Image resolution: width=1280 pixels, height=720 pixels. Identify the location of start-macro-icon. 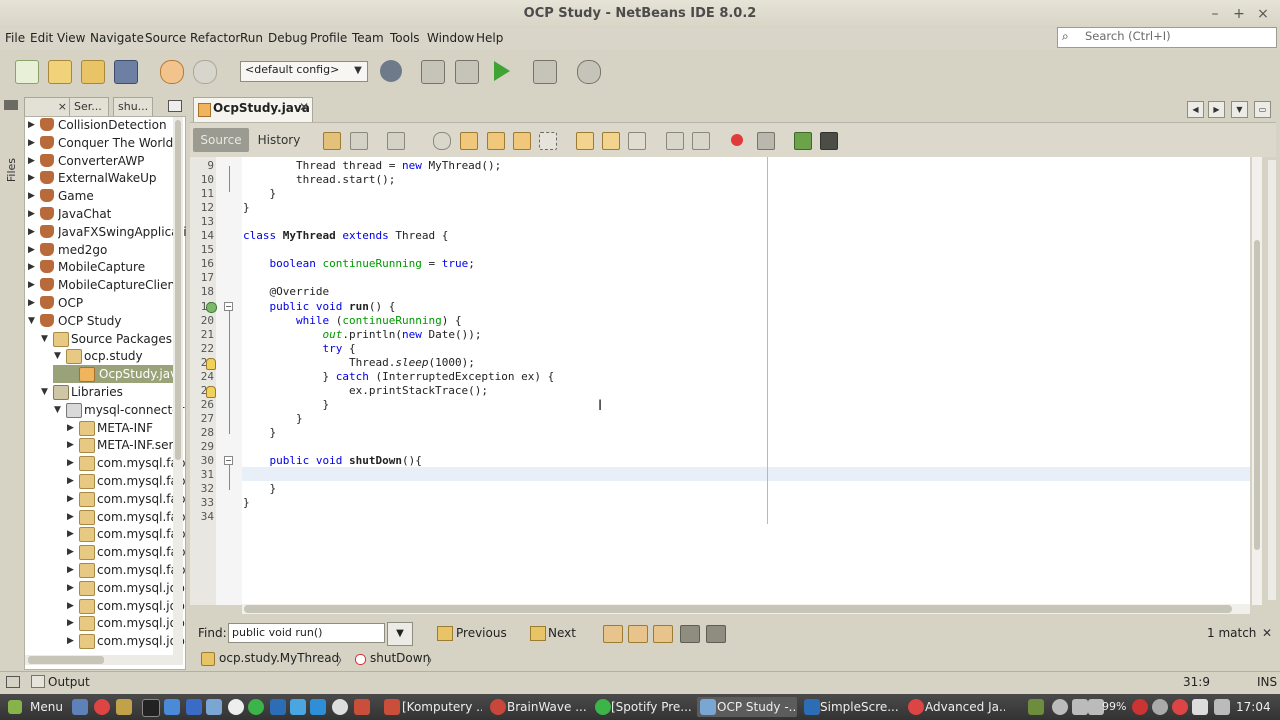
(737, 140).